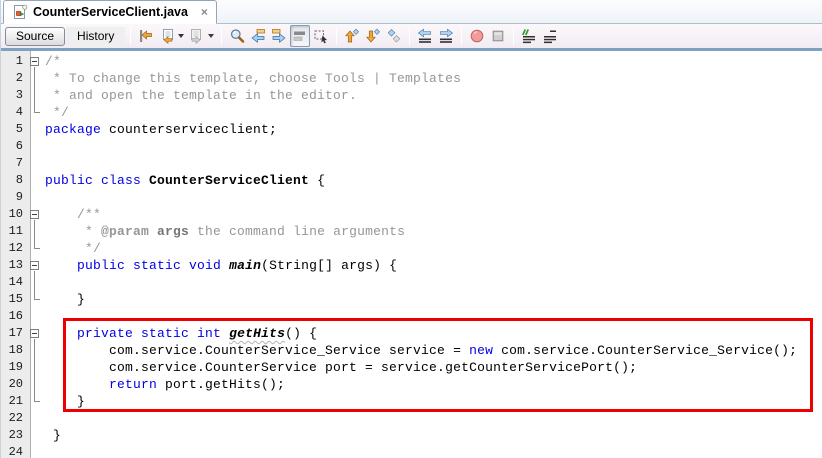  I want to click on rectangular-selection-button, so click(321, 36).